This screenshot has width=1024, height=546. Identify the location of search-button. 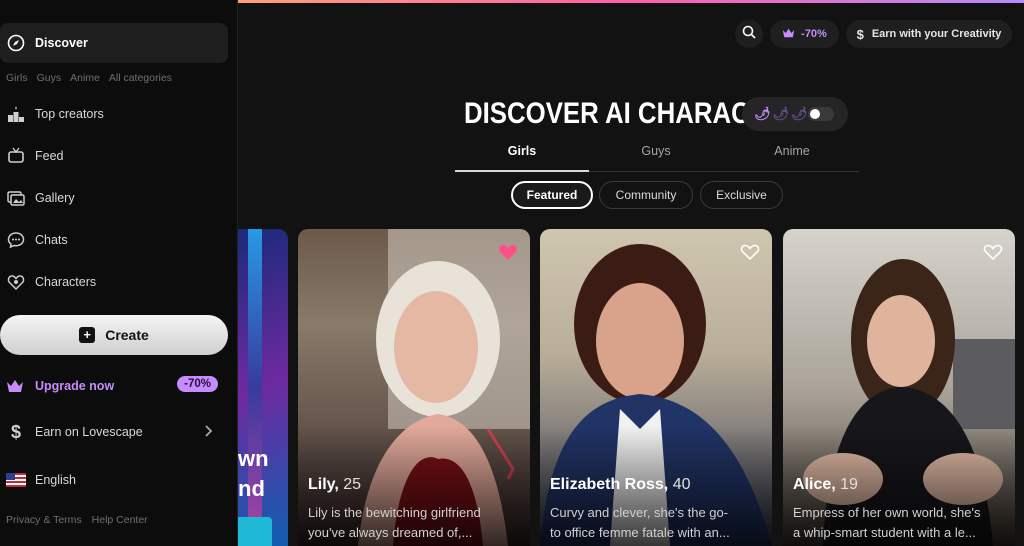
(749, 34).